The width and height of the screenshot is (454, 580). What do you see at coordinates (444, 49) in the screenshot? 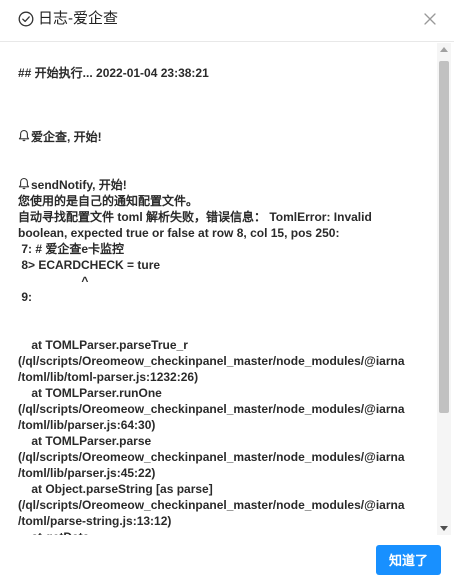
I see `scroll-up-arrow-icon` at bounding box center [444, 49].